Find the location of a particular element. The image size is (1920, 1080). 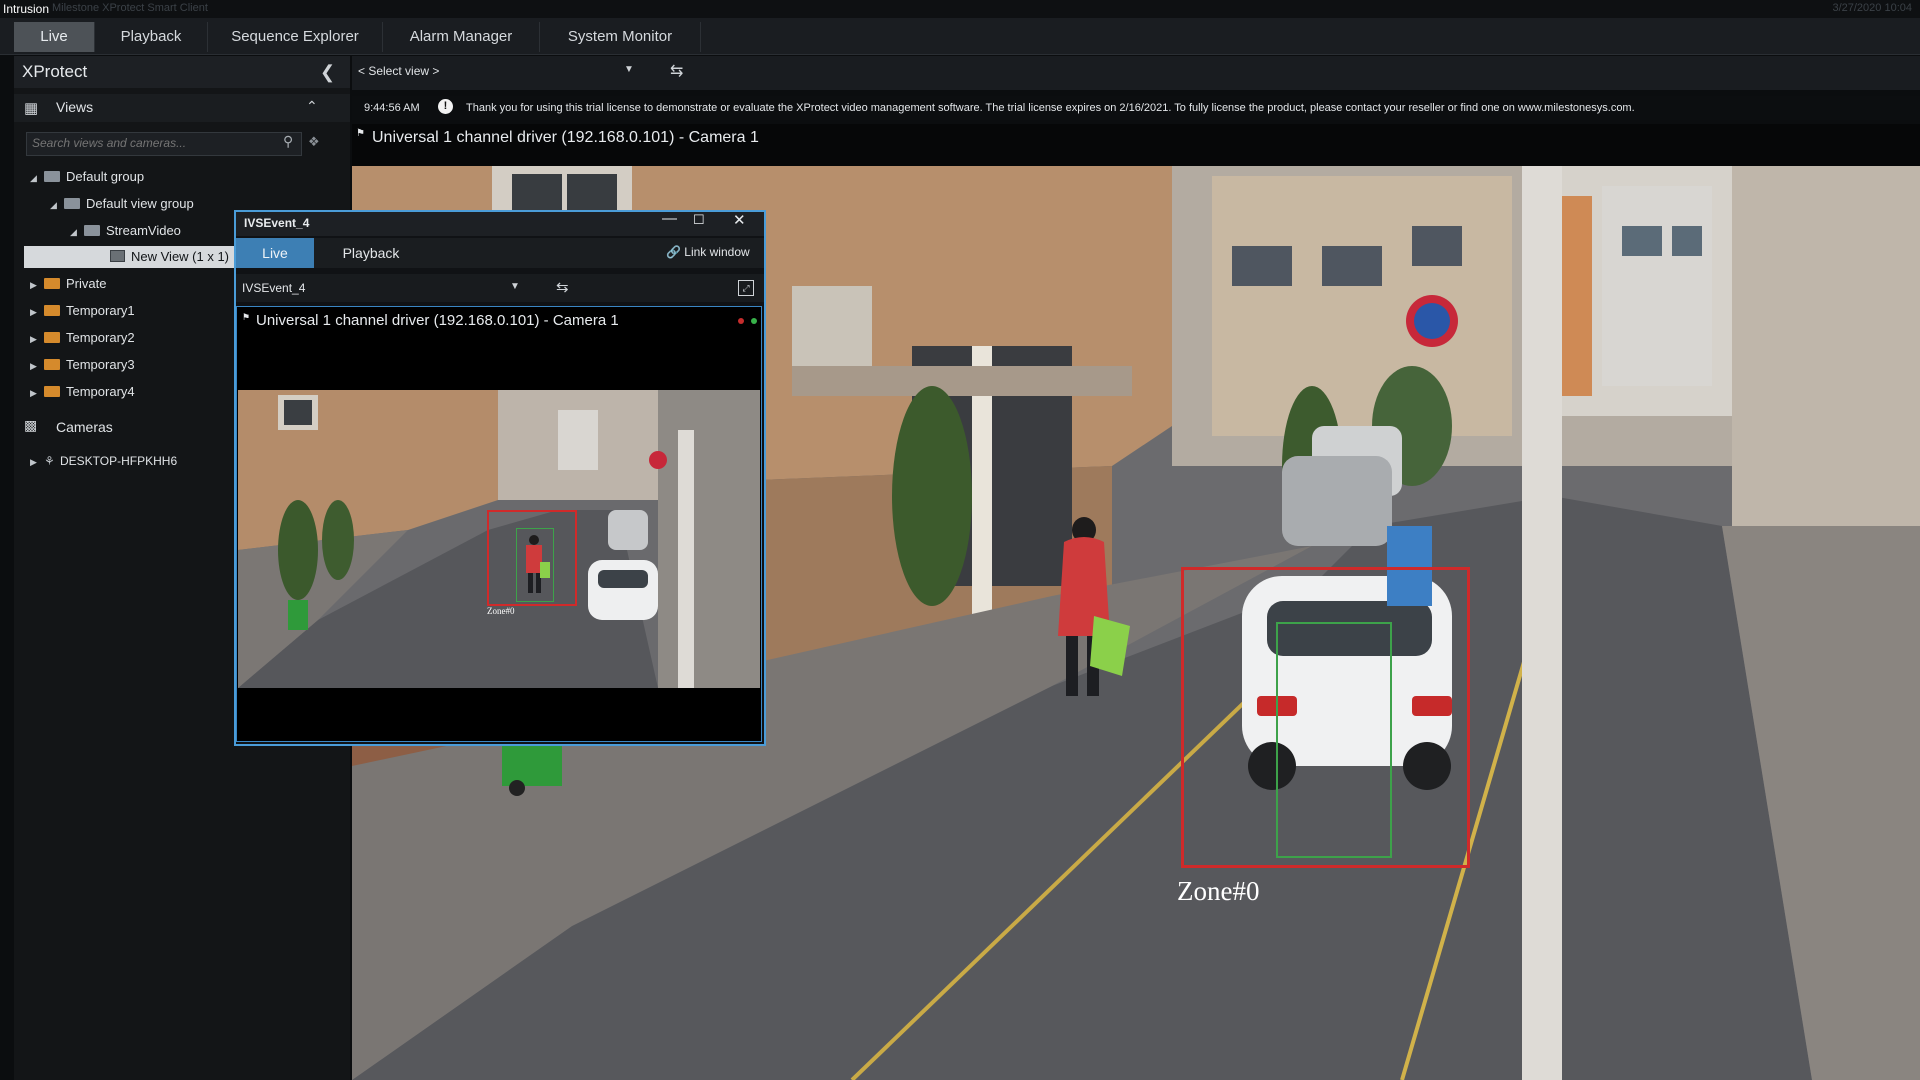

server-icon: ⚘ is located at coordinates (49, 461).